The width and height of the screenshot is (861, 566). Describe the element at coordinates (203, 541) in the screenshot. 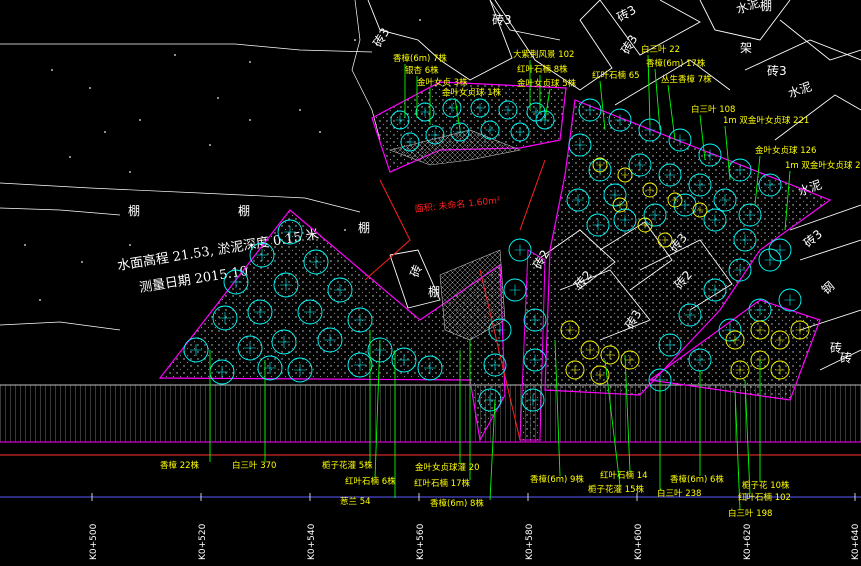

I see `chainage-label: K0+520` at that location.